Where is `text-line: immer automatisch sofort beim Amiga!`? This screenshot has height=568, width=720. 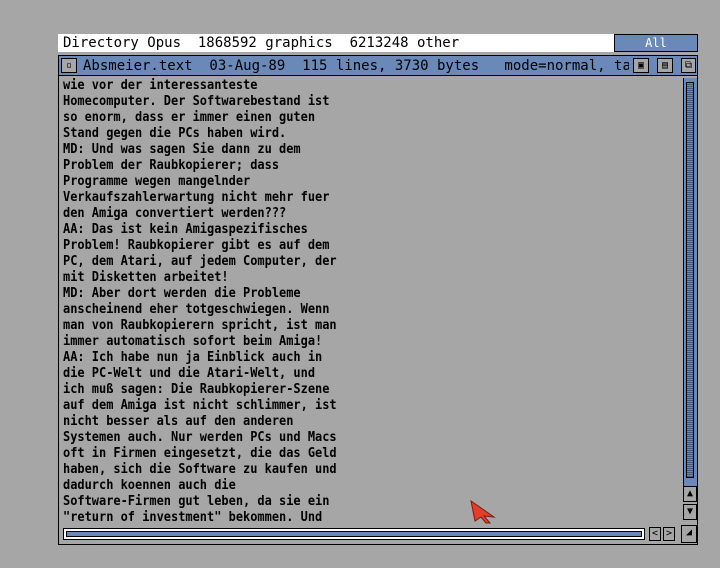 text-line: immer automatisch sofort beim Amiga! is located at coordinates (193, 341).